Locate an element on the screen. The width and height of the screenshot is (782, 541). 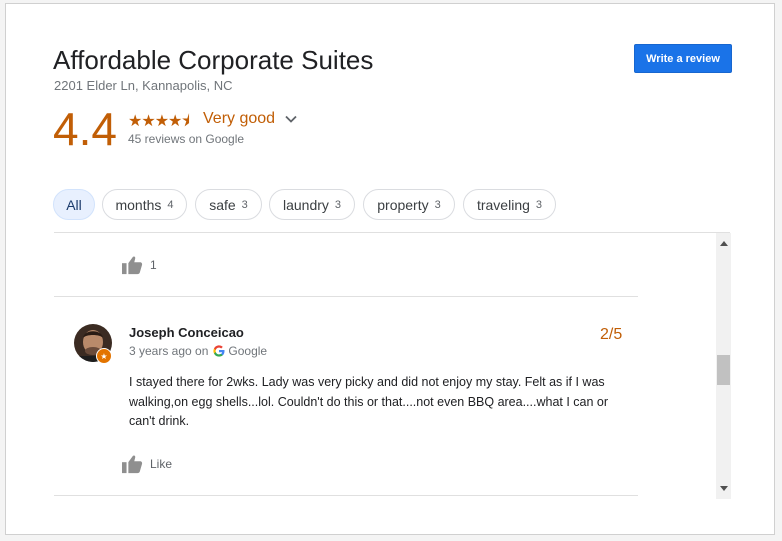
reviewer-name: Joseph Conceicao is located at coordinates (186, 332).